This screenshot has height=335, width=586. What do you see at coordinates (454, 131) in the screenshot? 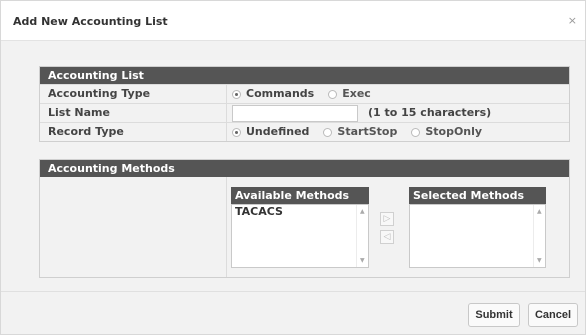
I see `radio-label: StopOnly` at bounding box center [454, 131].